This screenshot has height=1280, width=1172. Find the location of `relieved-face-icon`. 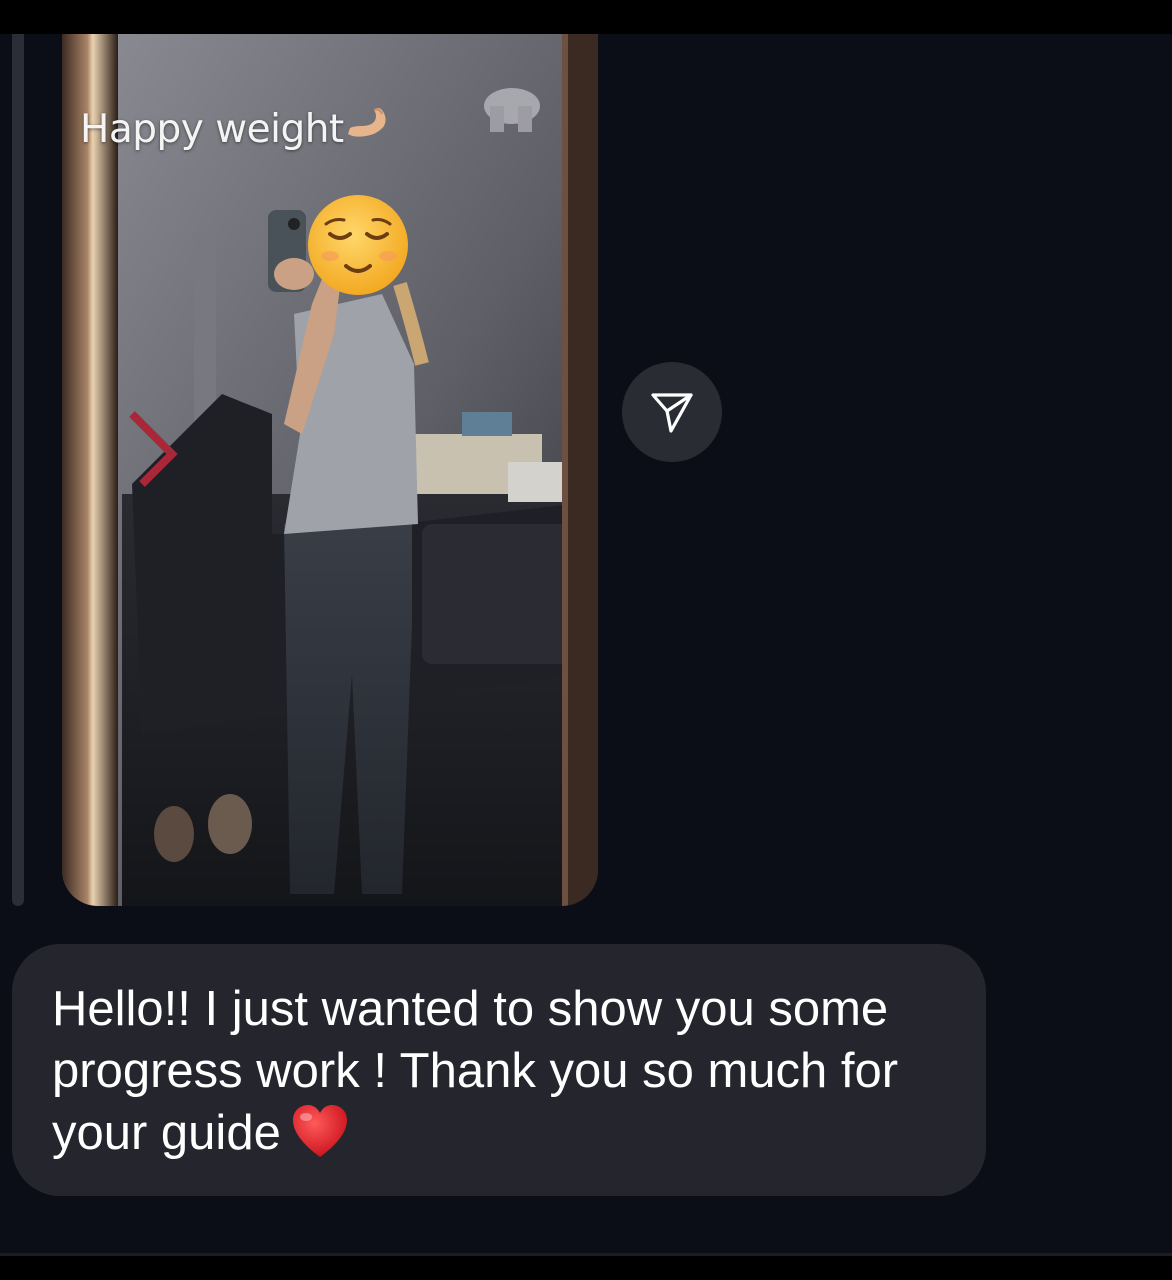

relieved-face-icon is located at coordinates (358, 245).